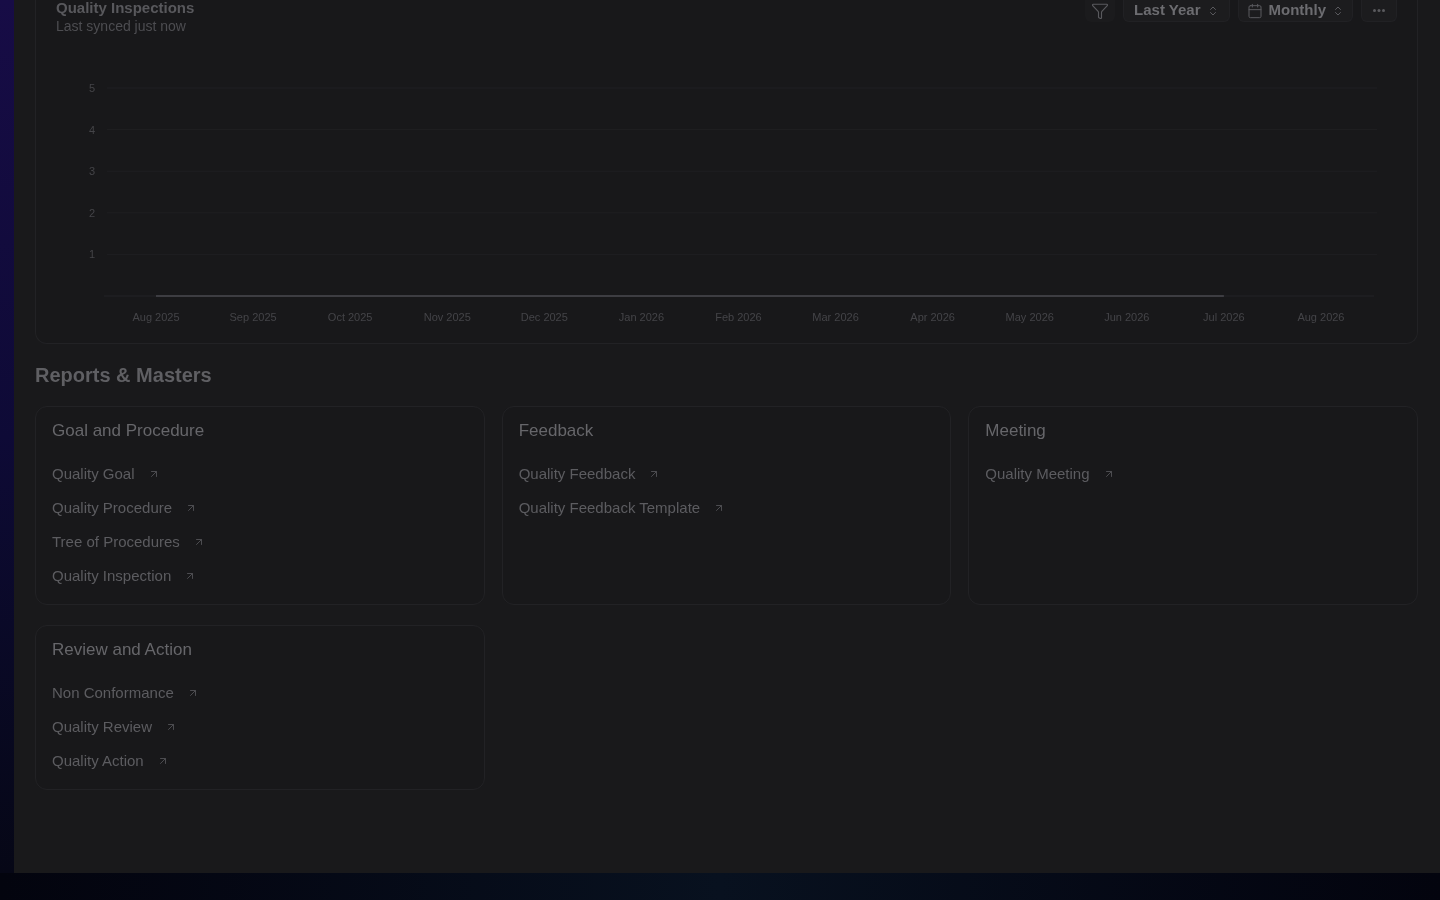 This screenshot has width=1440, height=900. What do you see at coordinates (125, 8) in the screenshot?
I see `chart-title: Quality Inspections` at bounding box center [125, 8].